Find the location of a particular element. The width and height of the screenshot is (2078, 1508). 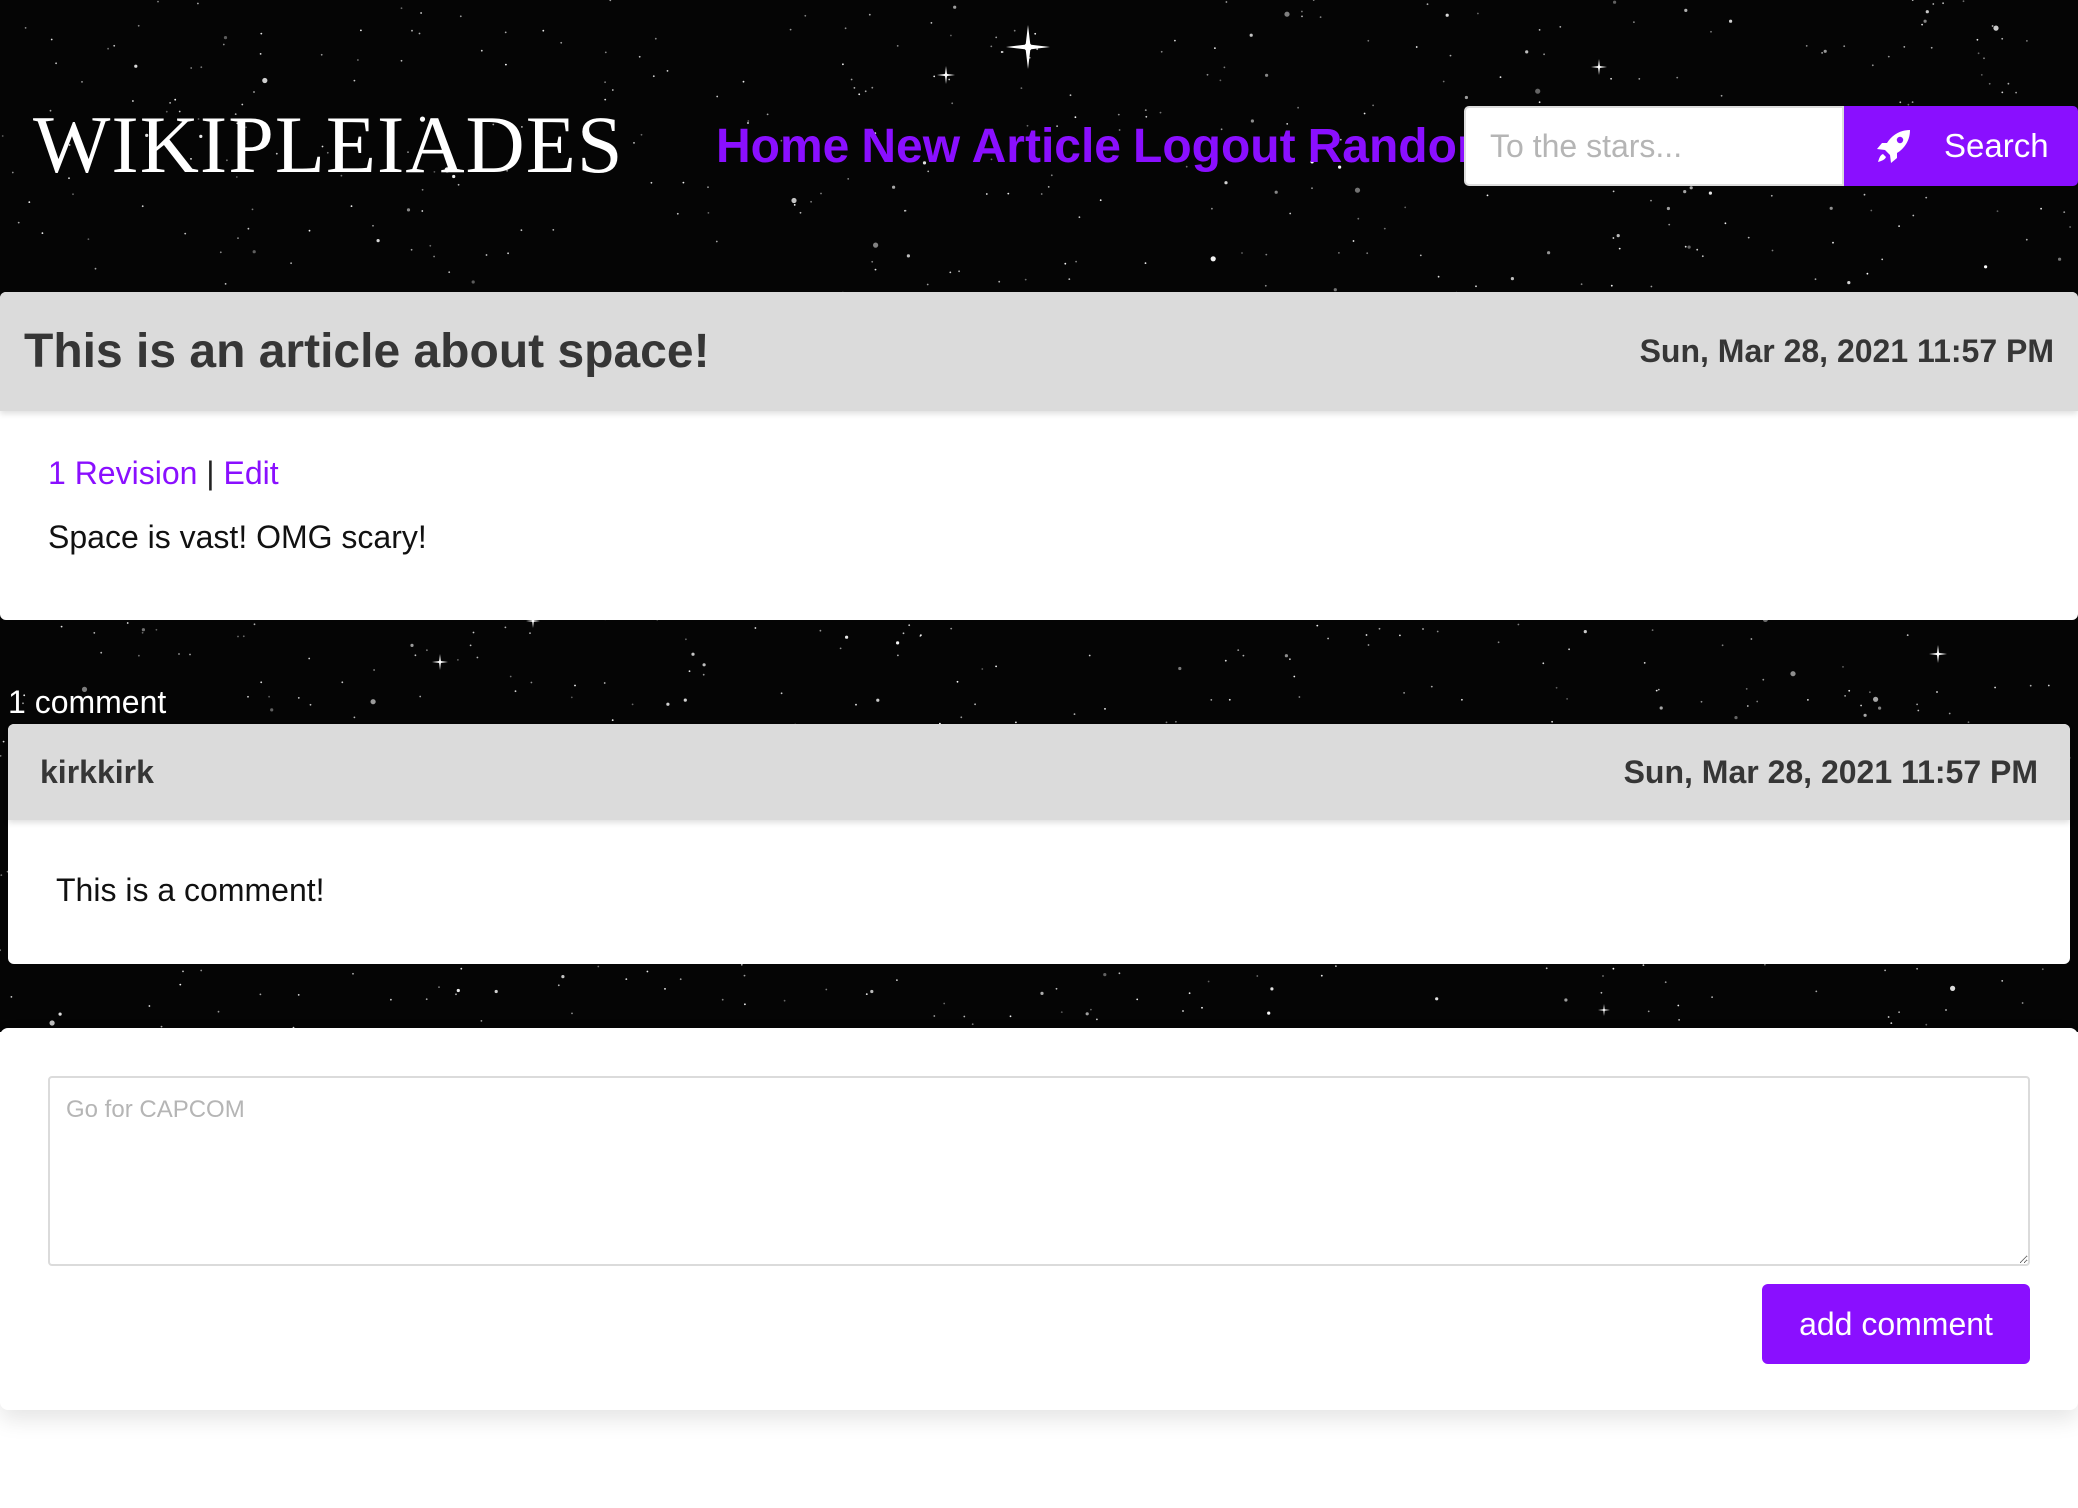

site-logo: WIKIPLEIADES is located at coordinates (328, 145).